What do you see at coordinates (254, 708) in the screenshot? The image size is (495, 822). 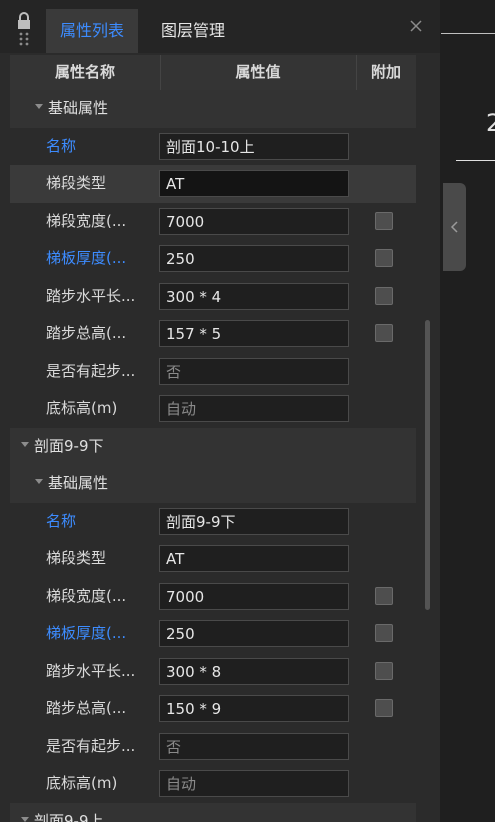 I see `property-value-field: 150 * 9` at bounding box center [254, 708].